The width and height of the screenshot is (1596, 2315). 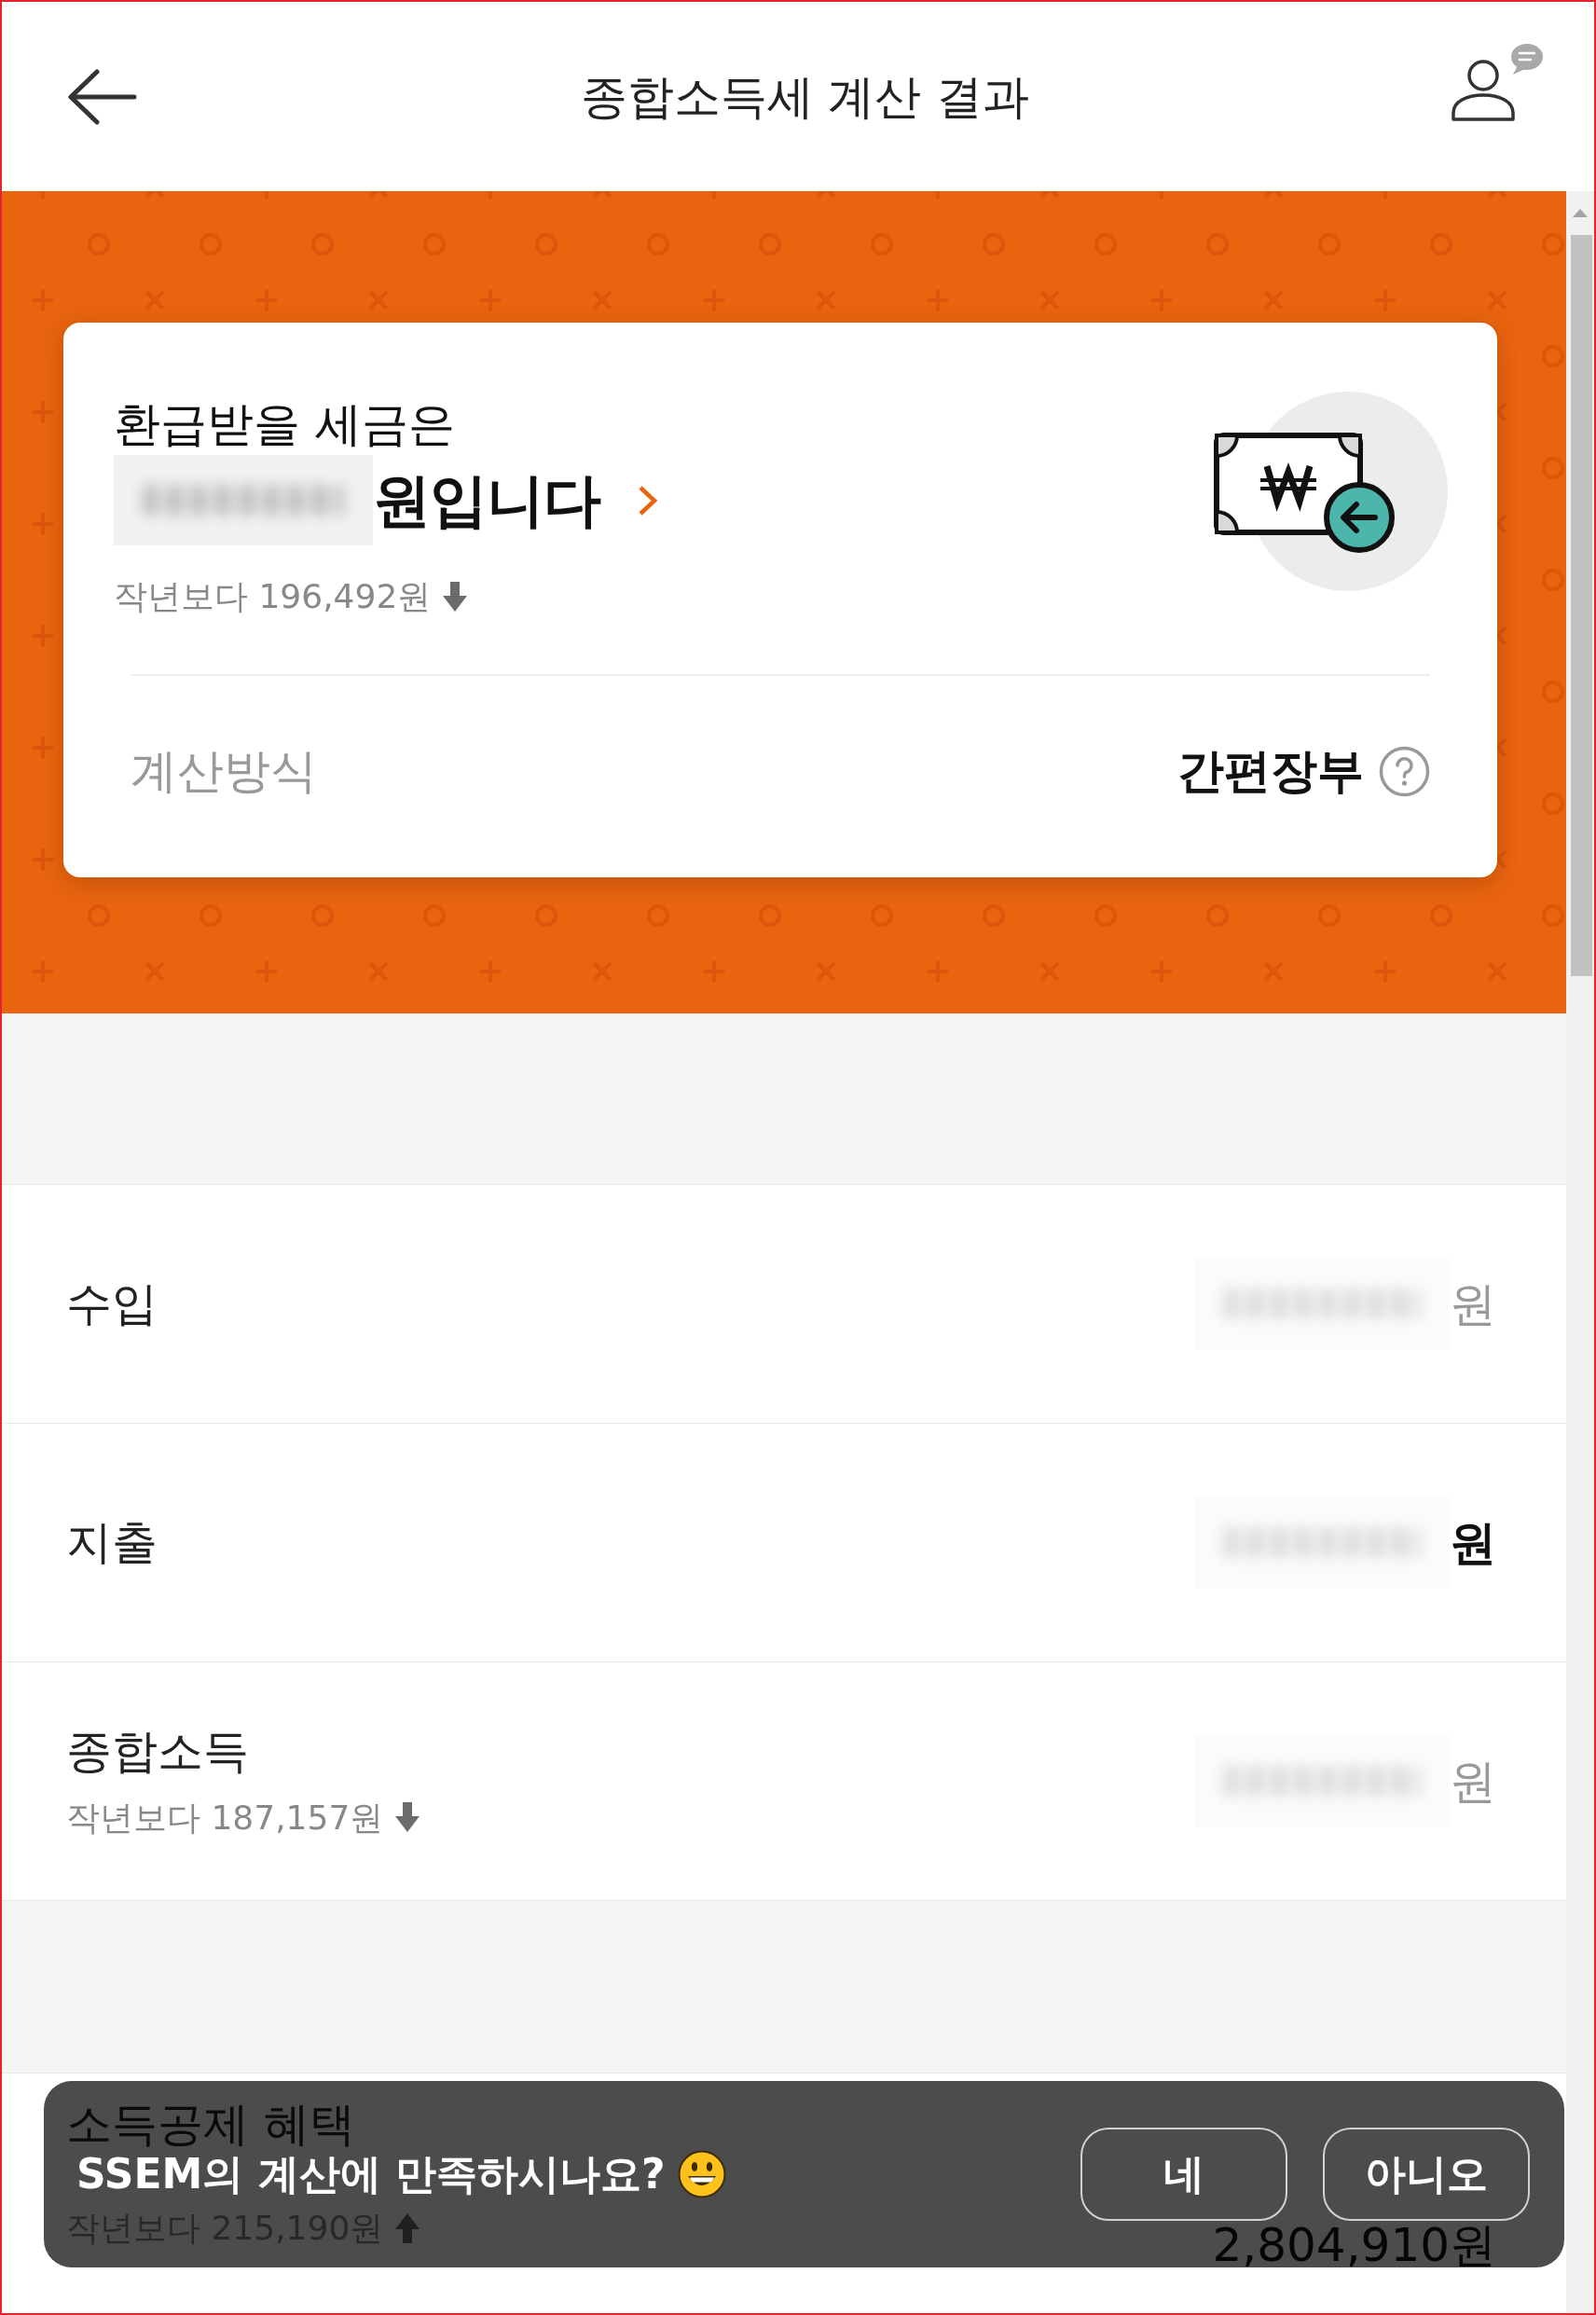 I want to click on year-comparison-text: 작년보다 187,157원, so click(x=225, y=1818).